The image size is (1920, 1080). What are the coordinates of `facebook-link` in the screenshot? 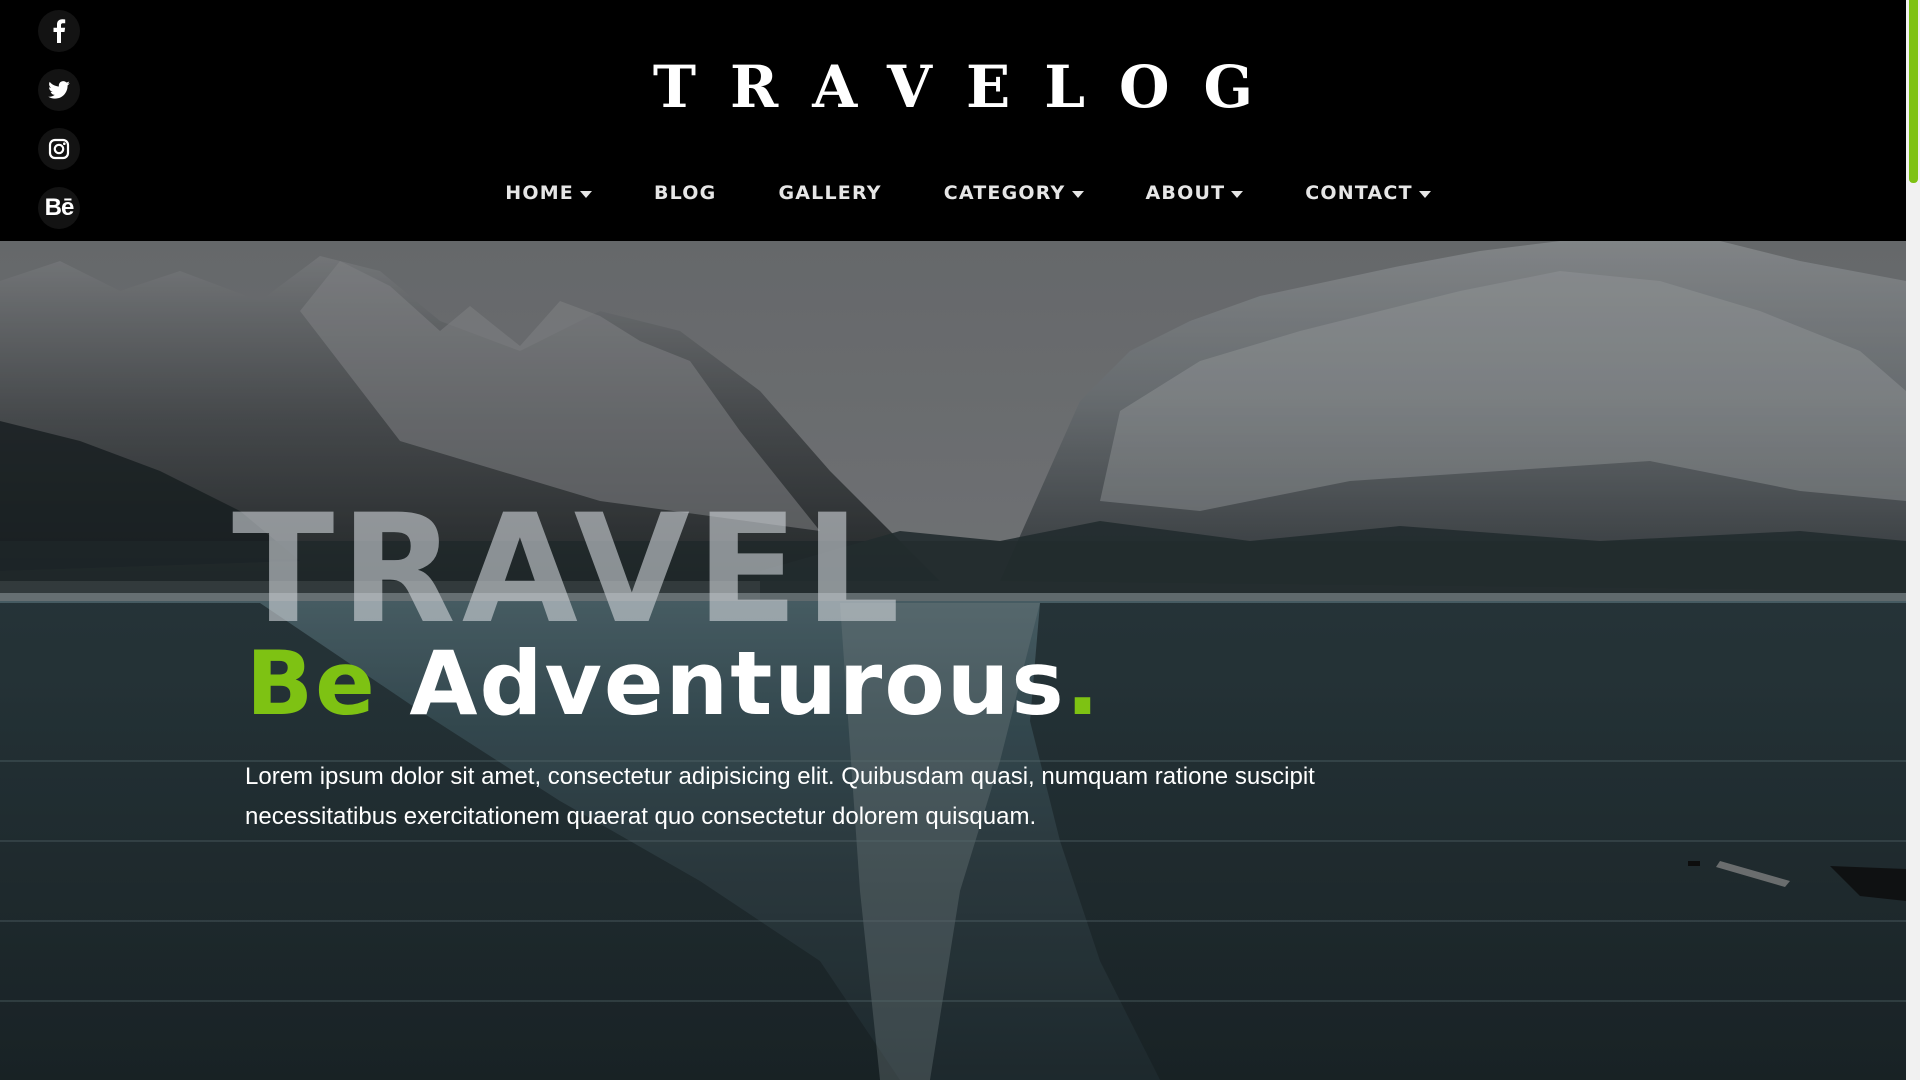 It's located at (59, 31).